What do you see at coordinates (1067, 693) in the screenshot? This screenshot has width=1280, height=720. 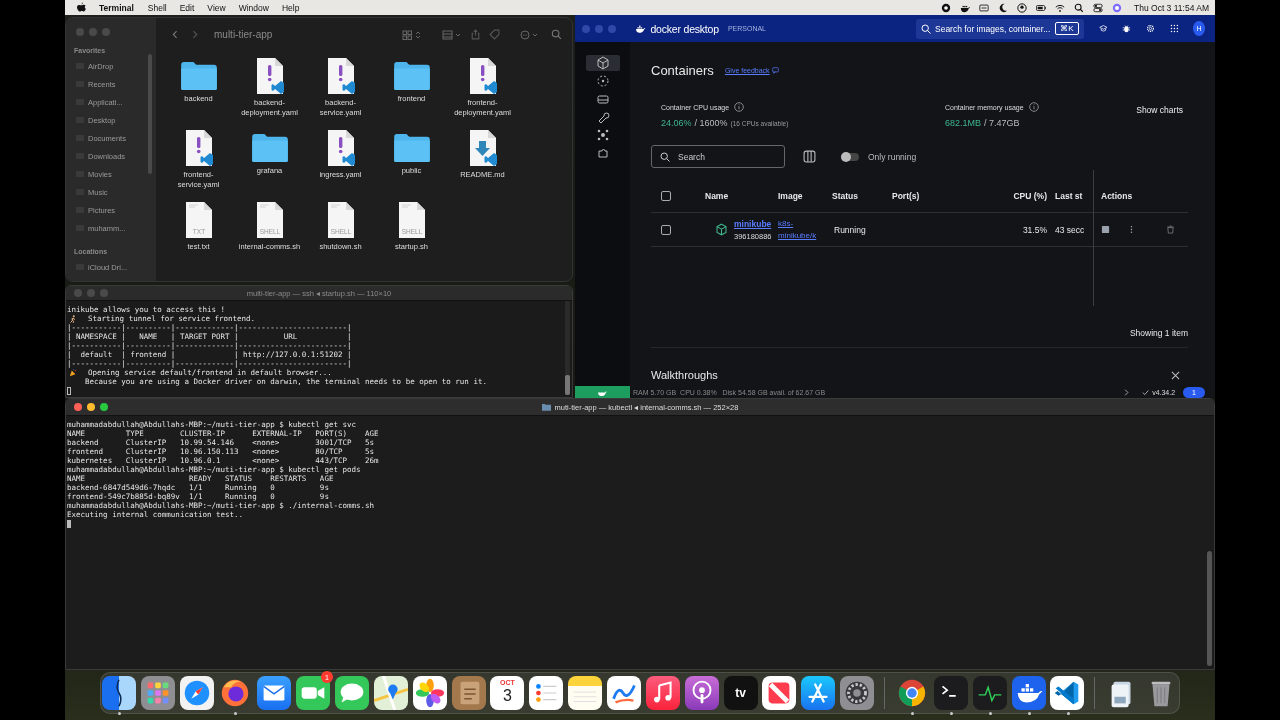 I see `code-editor-icon` at bounding box center [1067, 693].